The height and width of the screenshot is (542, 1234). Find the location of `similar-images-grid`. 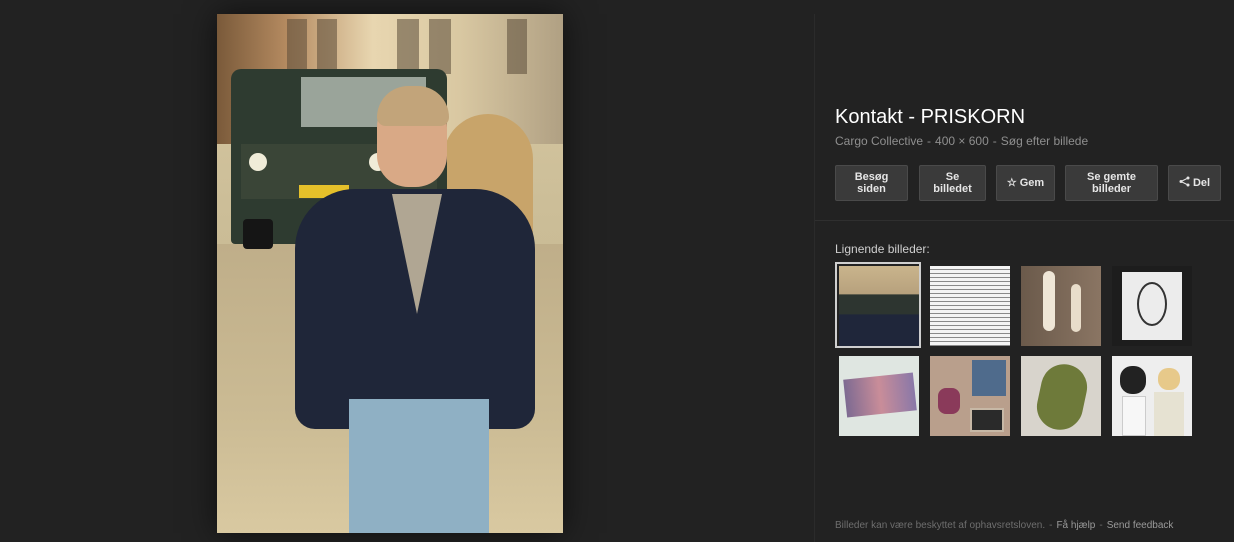

similar-images-grid is located at coordinates (1025, 352).